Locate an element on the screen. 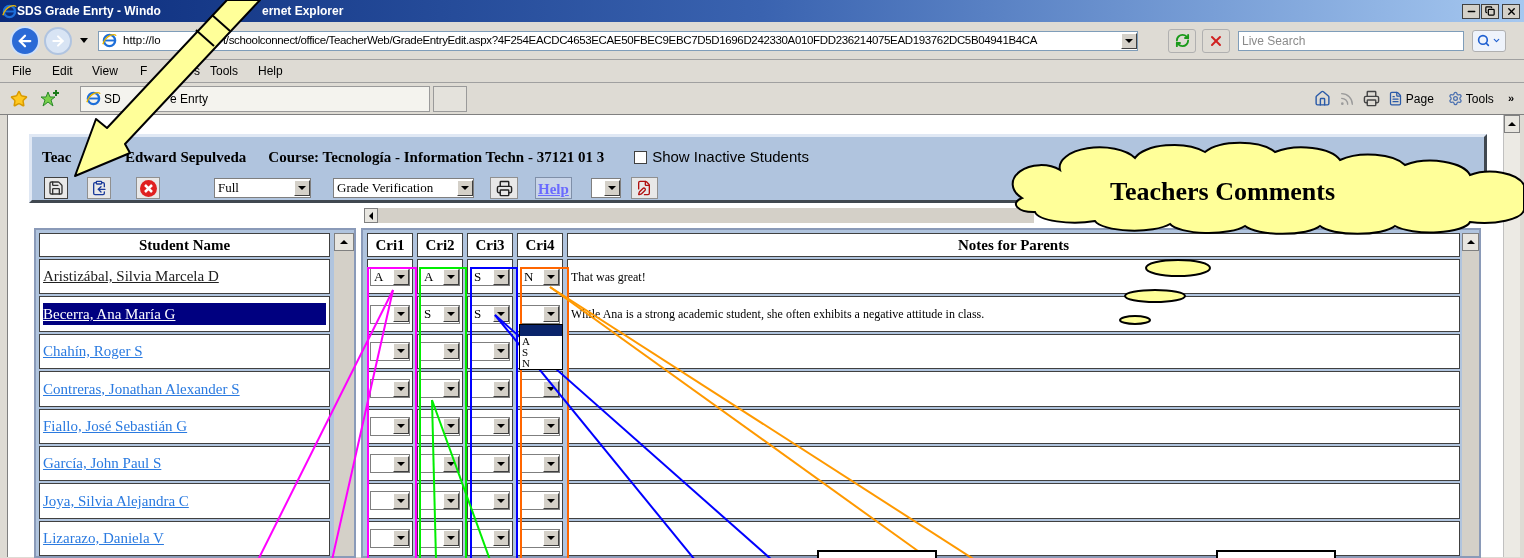 The image size is (1524, 558). caret-icon is located at coordinates (84, 40).